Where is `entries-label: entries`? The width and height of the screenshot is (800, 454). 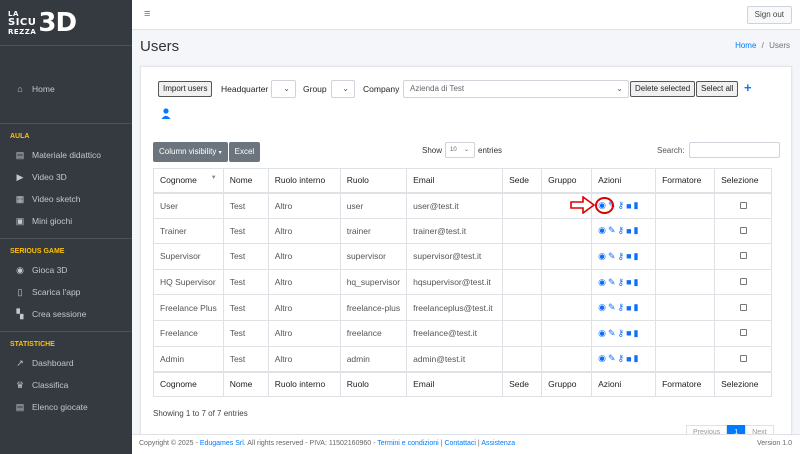 entries-label: entries is located at coordinates (490, 150).